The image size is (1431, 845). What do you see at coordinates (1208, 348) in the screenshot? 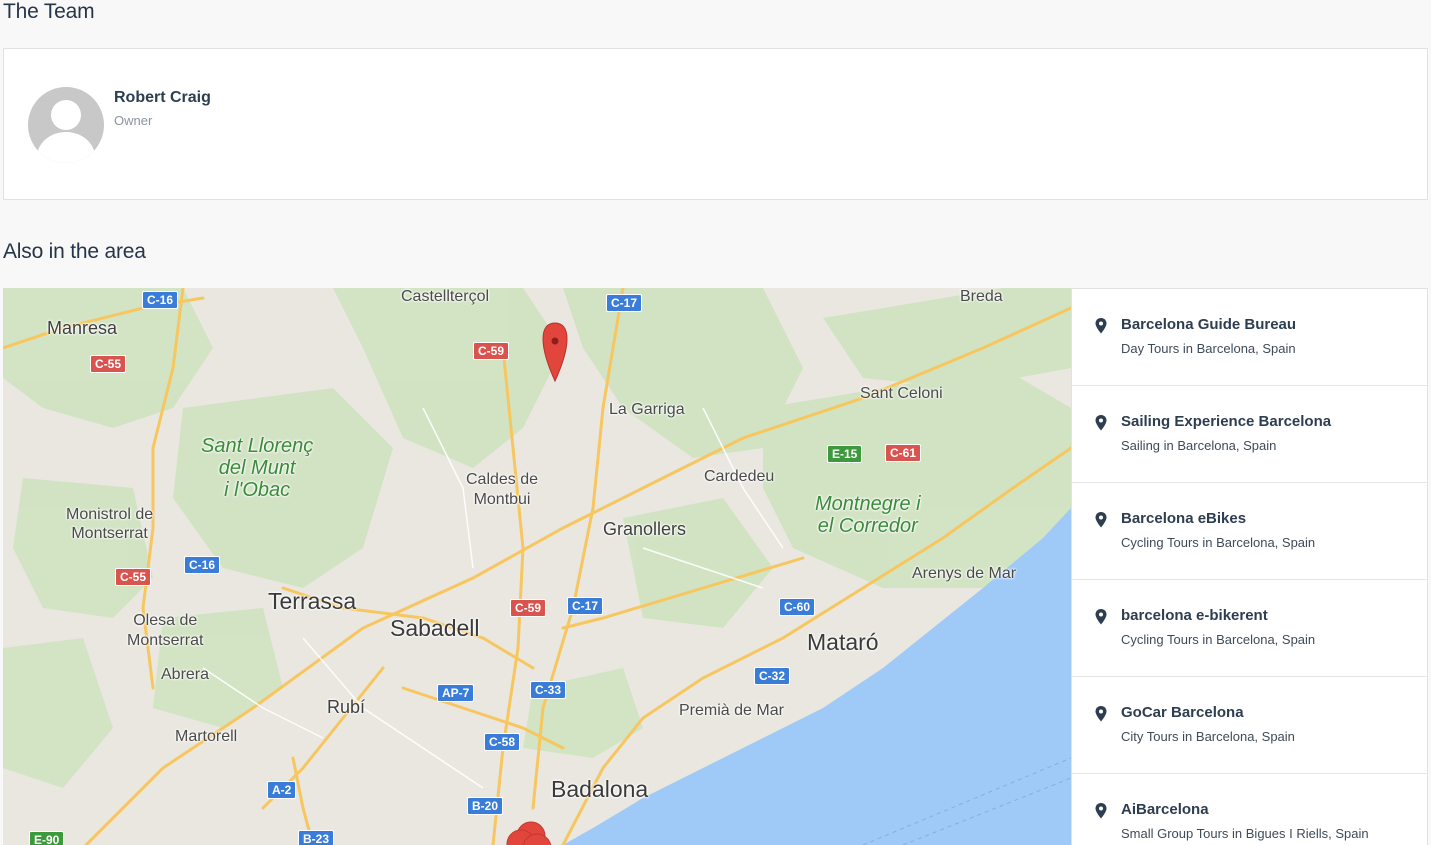
I see `listing-subtitle: Day Tours in Barcelona, Spain` at bounding box center [1208, 348].